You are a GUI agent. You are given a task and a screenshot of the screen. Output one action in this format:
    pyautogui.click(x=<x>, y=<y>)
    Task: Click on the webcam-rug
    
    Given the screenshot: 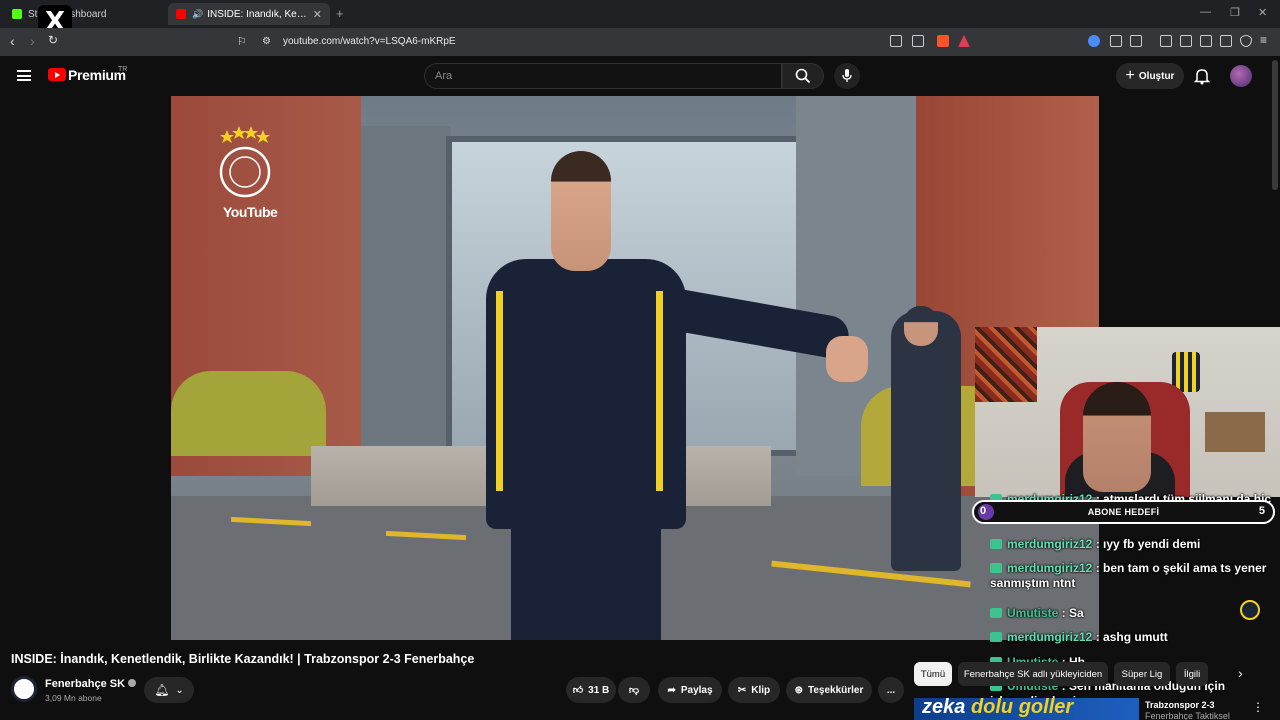 What is the action you would take?
    pyautogui.click(x=1006, y=364)
    